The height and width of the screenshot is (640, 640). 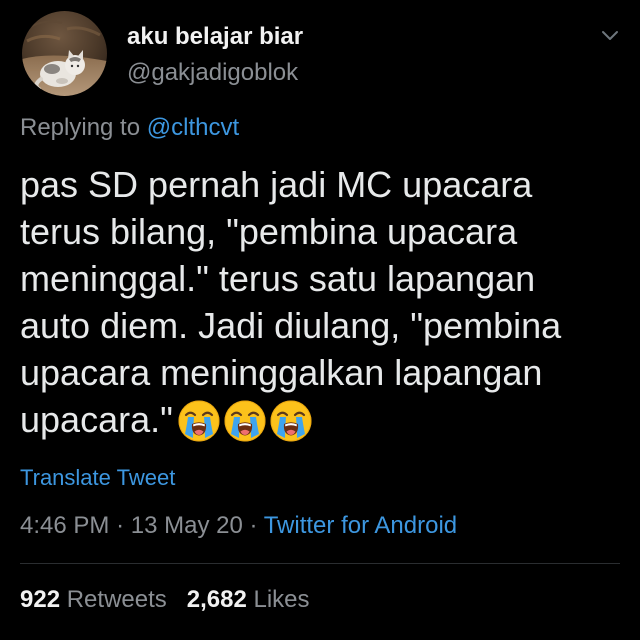 I want to click on avatar, so click(x=64, y=53).